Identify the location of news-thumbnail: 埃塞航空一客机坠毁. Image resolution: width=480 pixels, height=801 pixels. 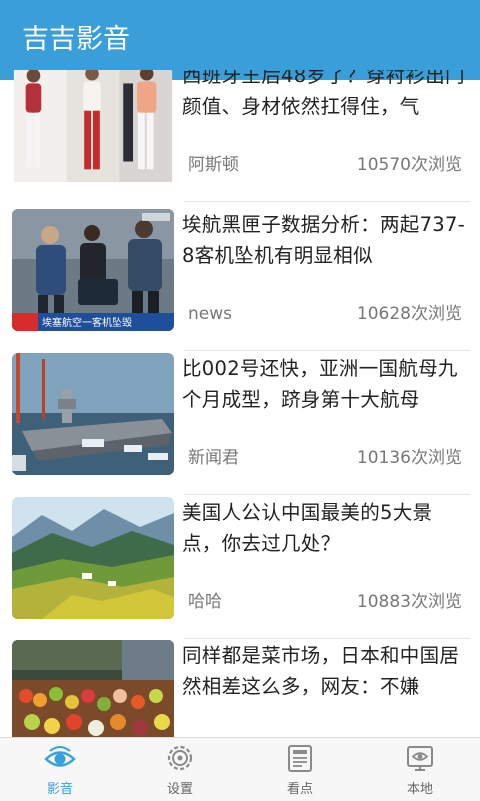
(93, 270).